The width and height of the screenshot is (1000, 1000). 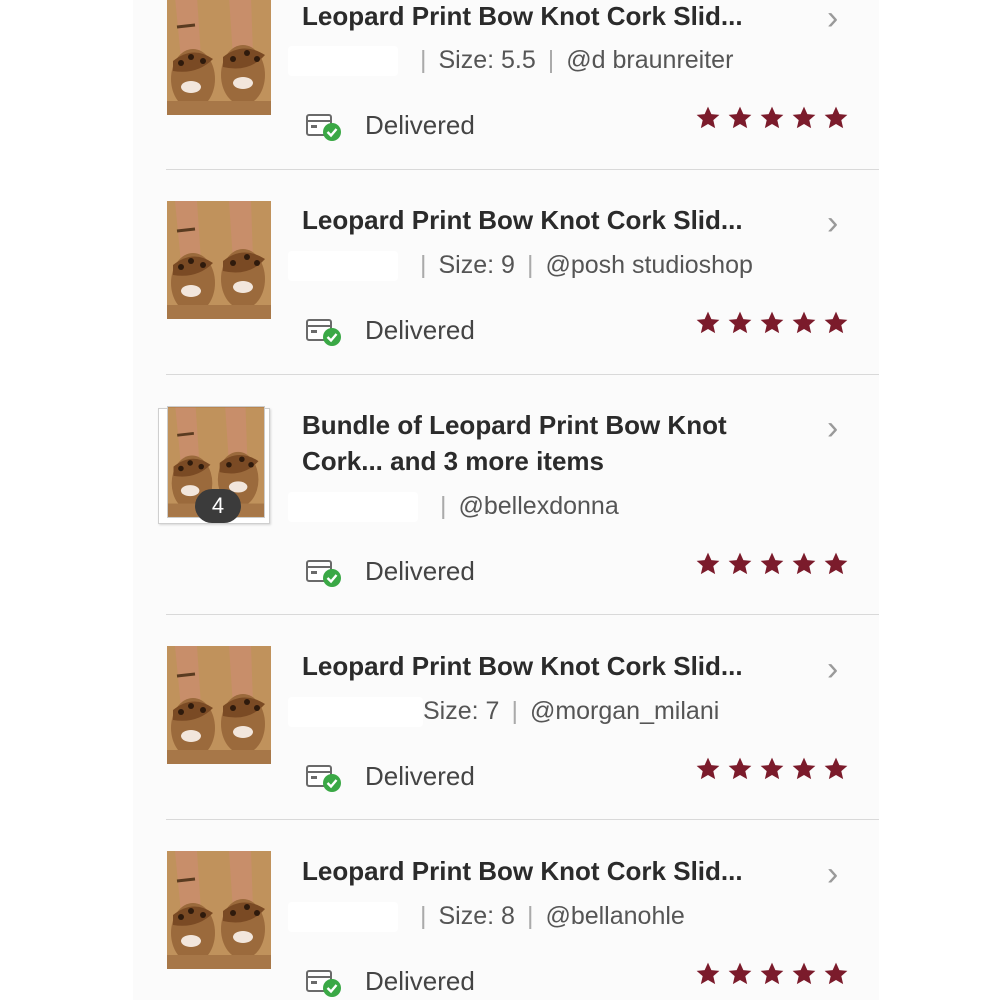 I want to click on seller-username: @bellexdonna, so click(x=539, y=506).